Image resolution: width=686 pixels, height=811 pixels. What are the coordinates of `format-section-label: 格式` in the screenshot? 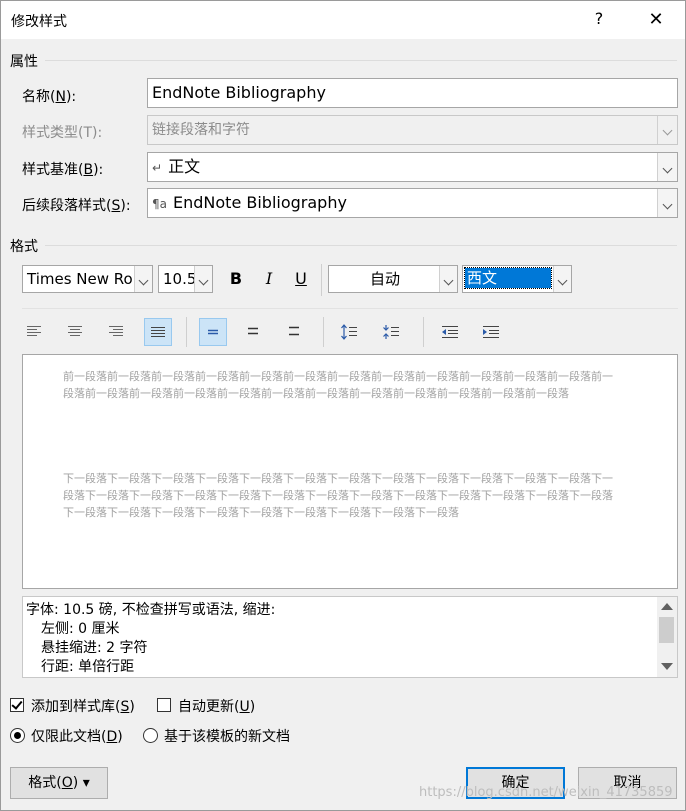 It's located at (24, 247).